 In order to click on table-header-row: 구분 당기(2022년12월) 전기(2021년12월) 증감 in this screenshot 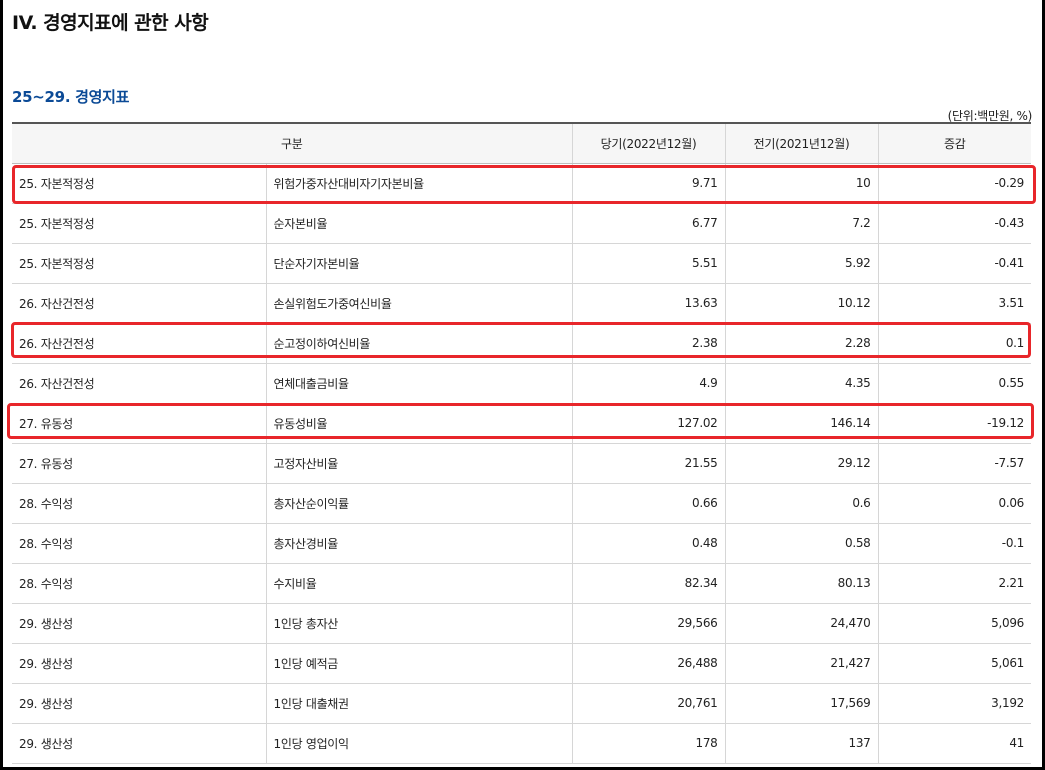, I will do `click(522, 143)`.